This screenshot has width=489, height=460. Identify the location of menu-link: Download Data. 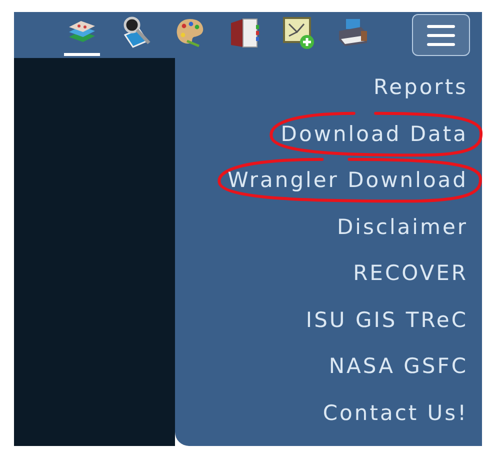
(374, 134).